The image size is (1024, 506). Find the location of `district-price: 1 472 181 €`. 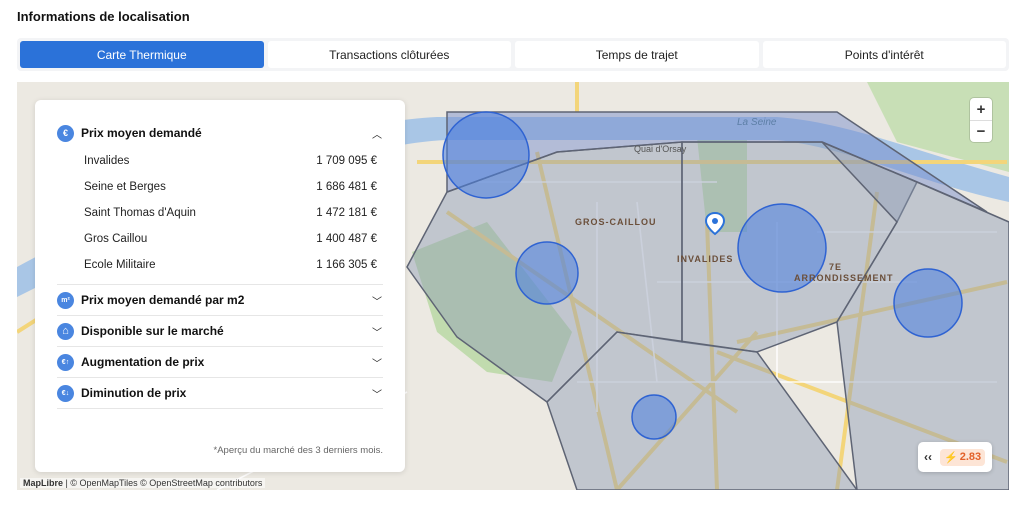

district-price: 1 472 181 € is located at coordinates (346, 213).